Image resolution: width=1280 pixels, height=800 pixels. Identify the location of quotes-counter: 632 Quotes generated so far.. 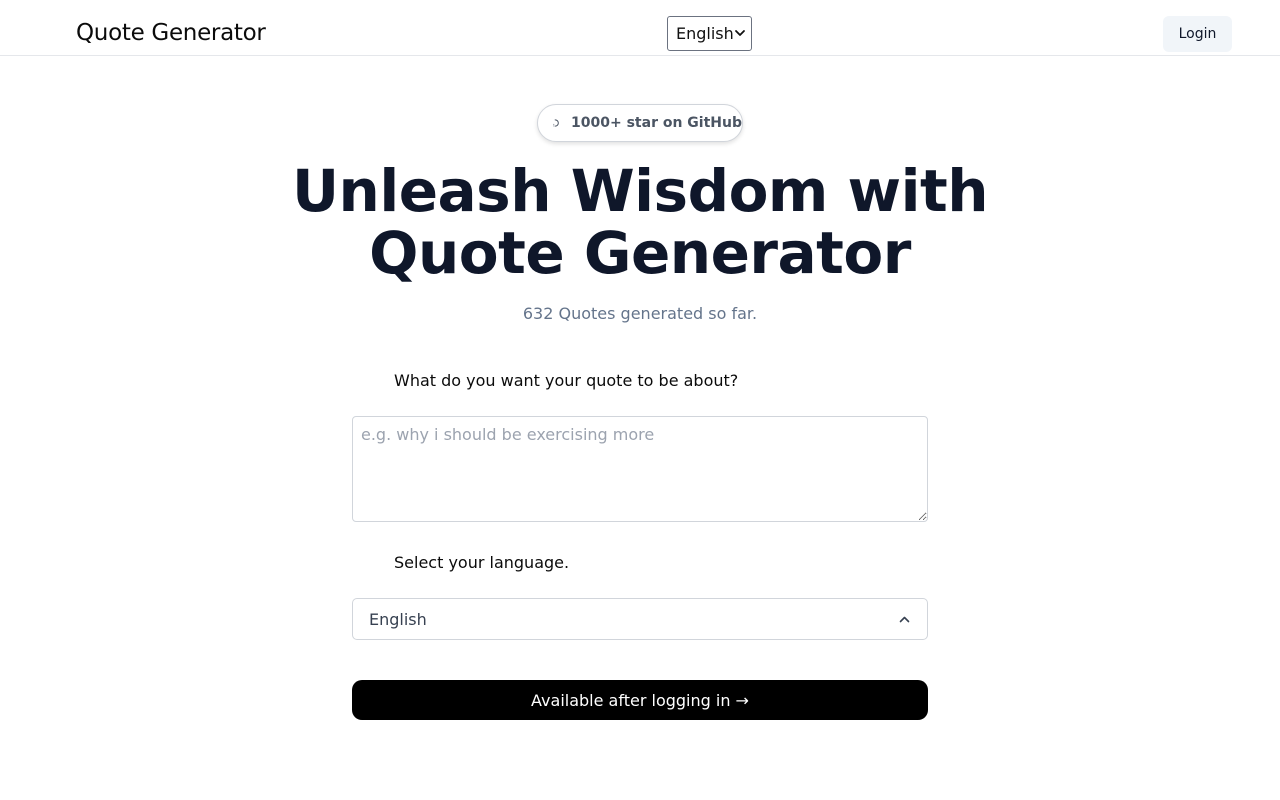
(640, 313).